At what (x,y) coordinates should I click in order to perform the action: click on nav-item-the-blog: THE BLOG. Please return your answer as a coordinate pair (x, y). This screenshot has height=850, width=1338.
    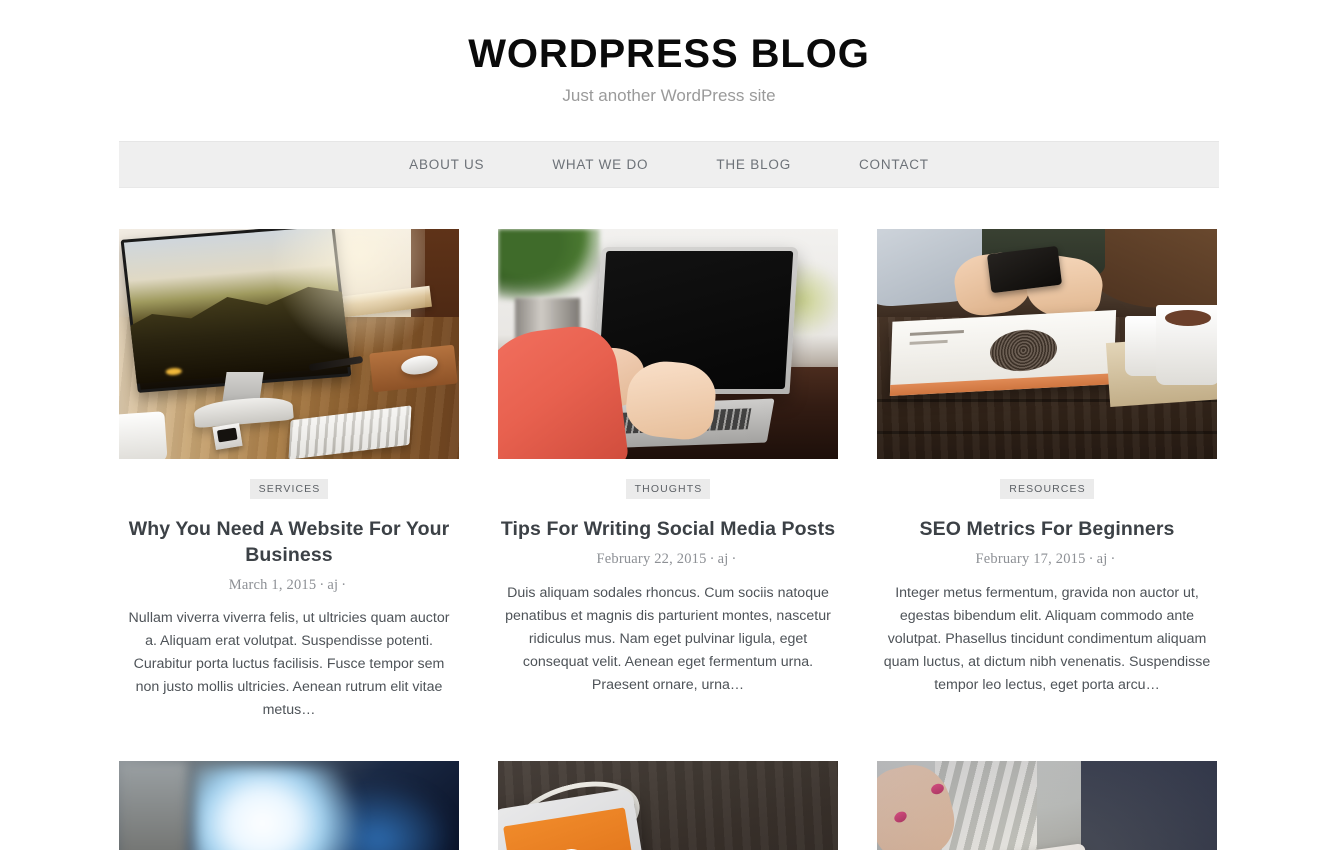
    Looking at the image, I should click on (753, 164).